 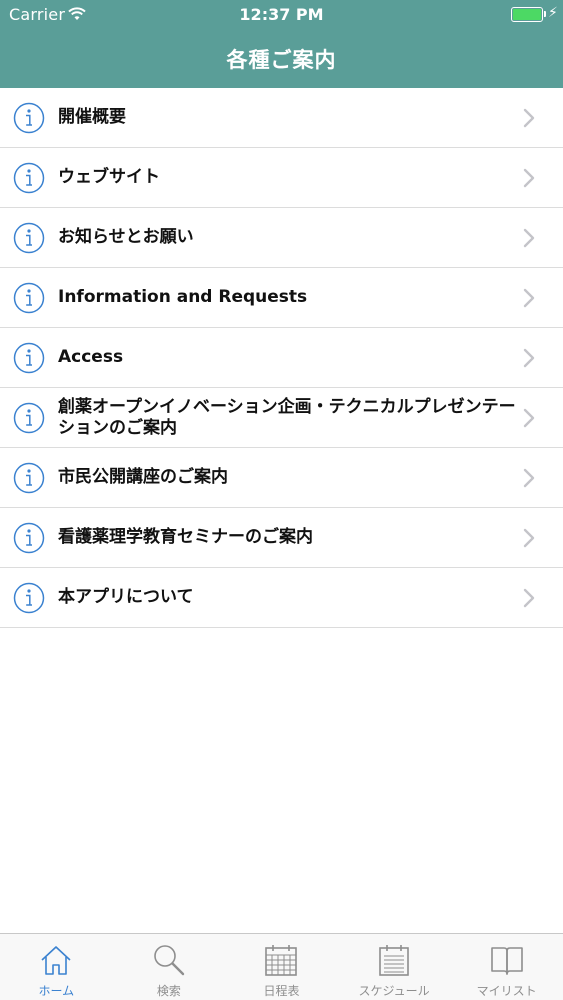 What do you see at coordinates (143, 477) in the screenshot?
I see `list-item-label: 市民公開講座のご案内` at bounding box center [143, 477].